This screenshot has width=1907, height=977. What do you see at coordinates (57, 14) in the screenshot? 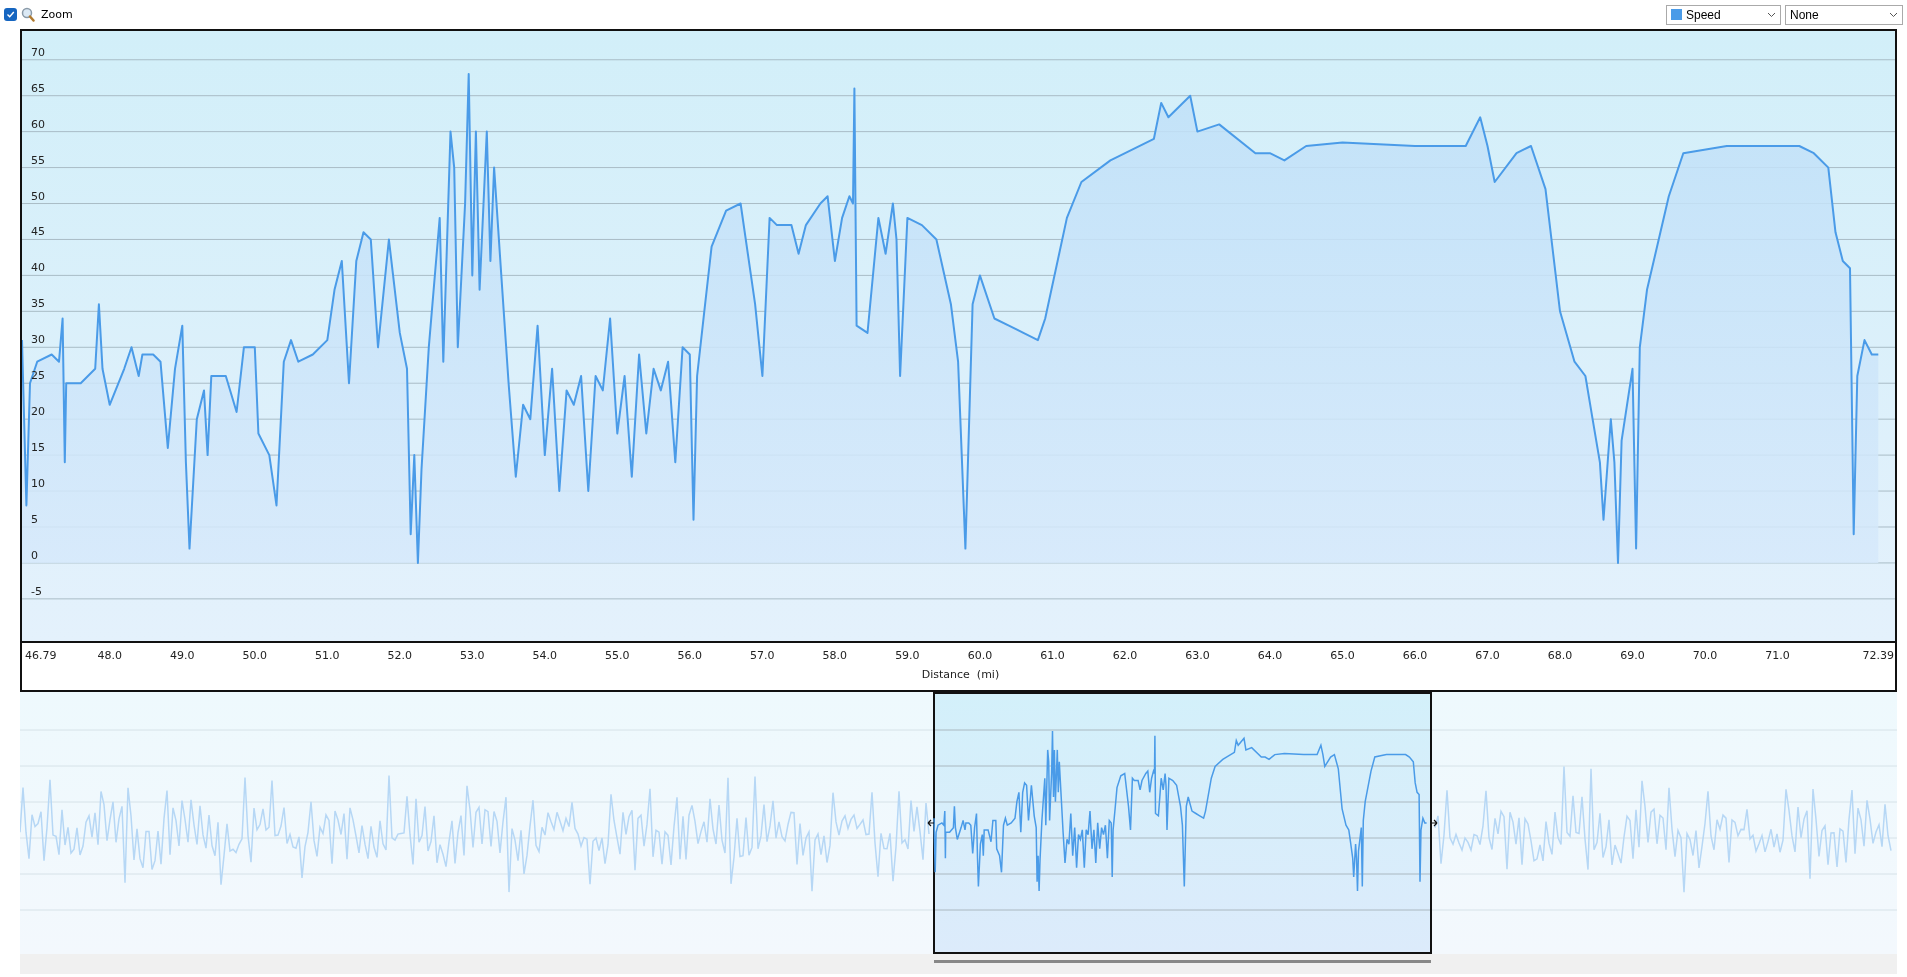
I see `zoom-label: Zoom` at bounding box center [57, 14].